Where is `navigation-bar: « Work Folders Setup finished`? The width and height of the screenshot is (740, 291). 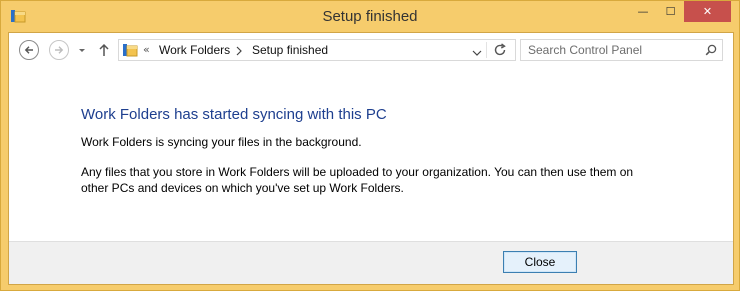 navigation-bar: « Work Folders Setup finished is located at coordinates (371, 50).